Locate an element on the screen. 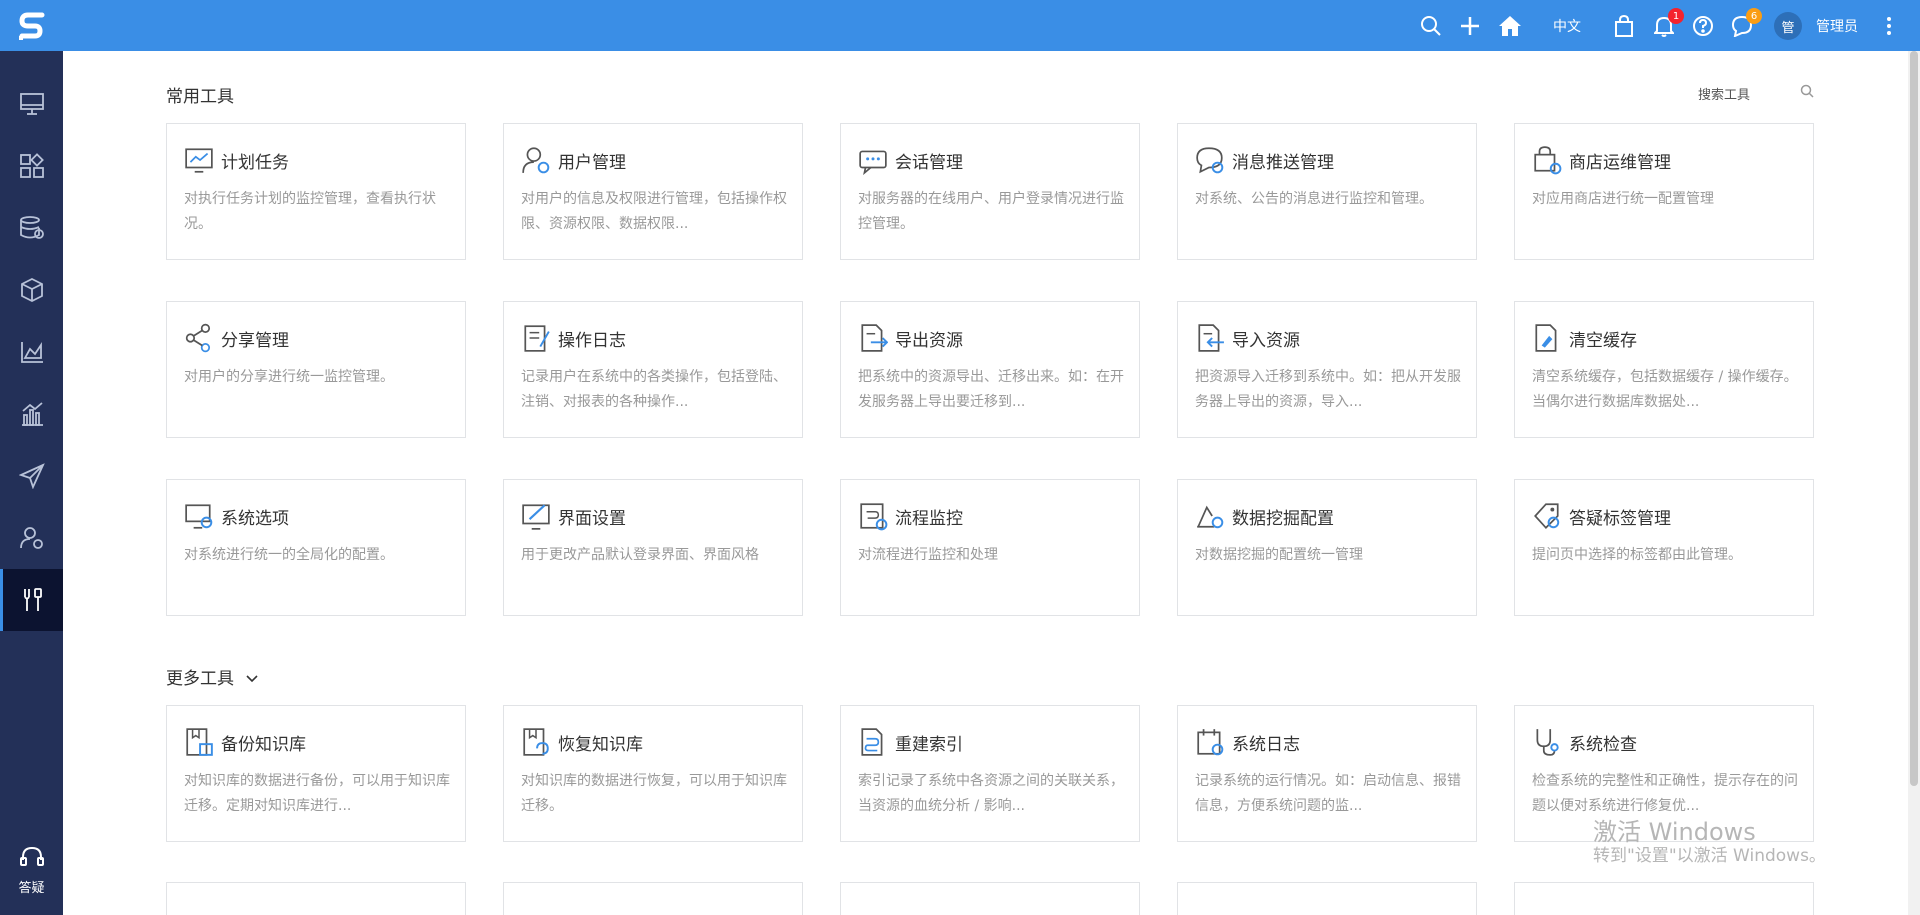  tool-card-title: 重建索引 is located at coordinates (929, 745).